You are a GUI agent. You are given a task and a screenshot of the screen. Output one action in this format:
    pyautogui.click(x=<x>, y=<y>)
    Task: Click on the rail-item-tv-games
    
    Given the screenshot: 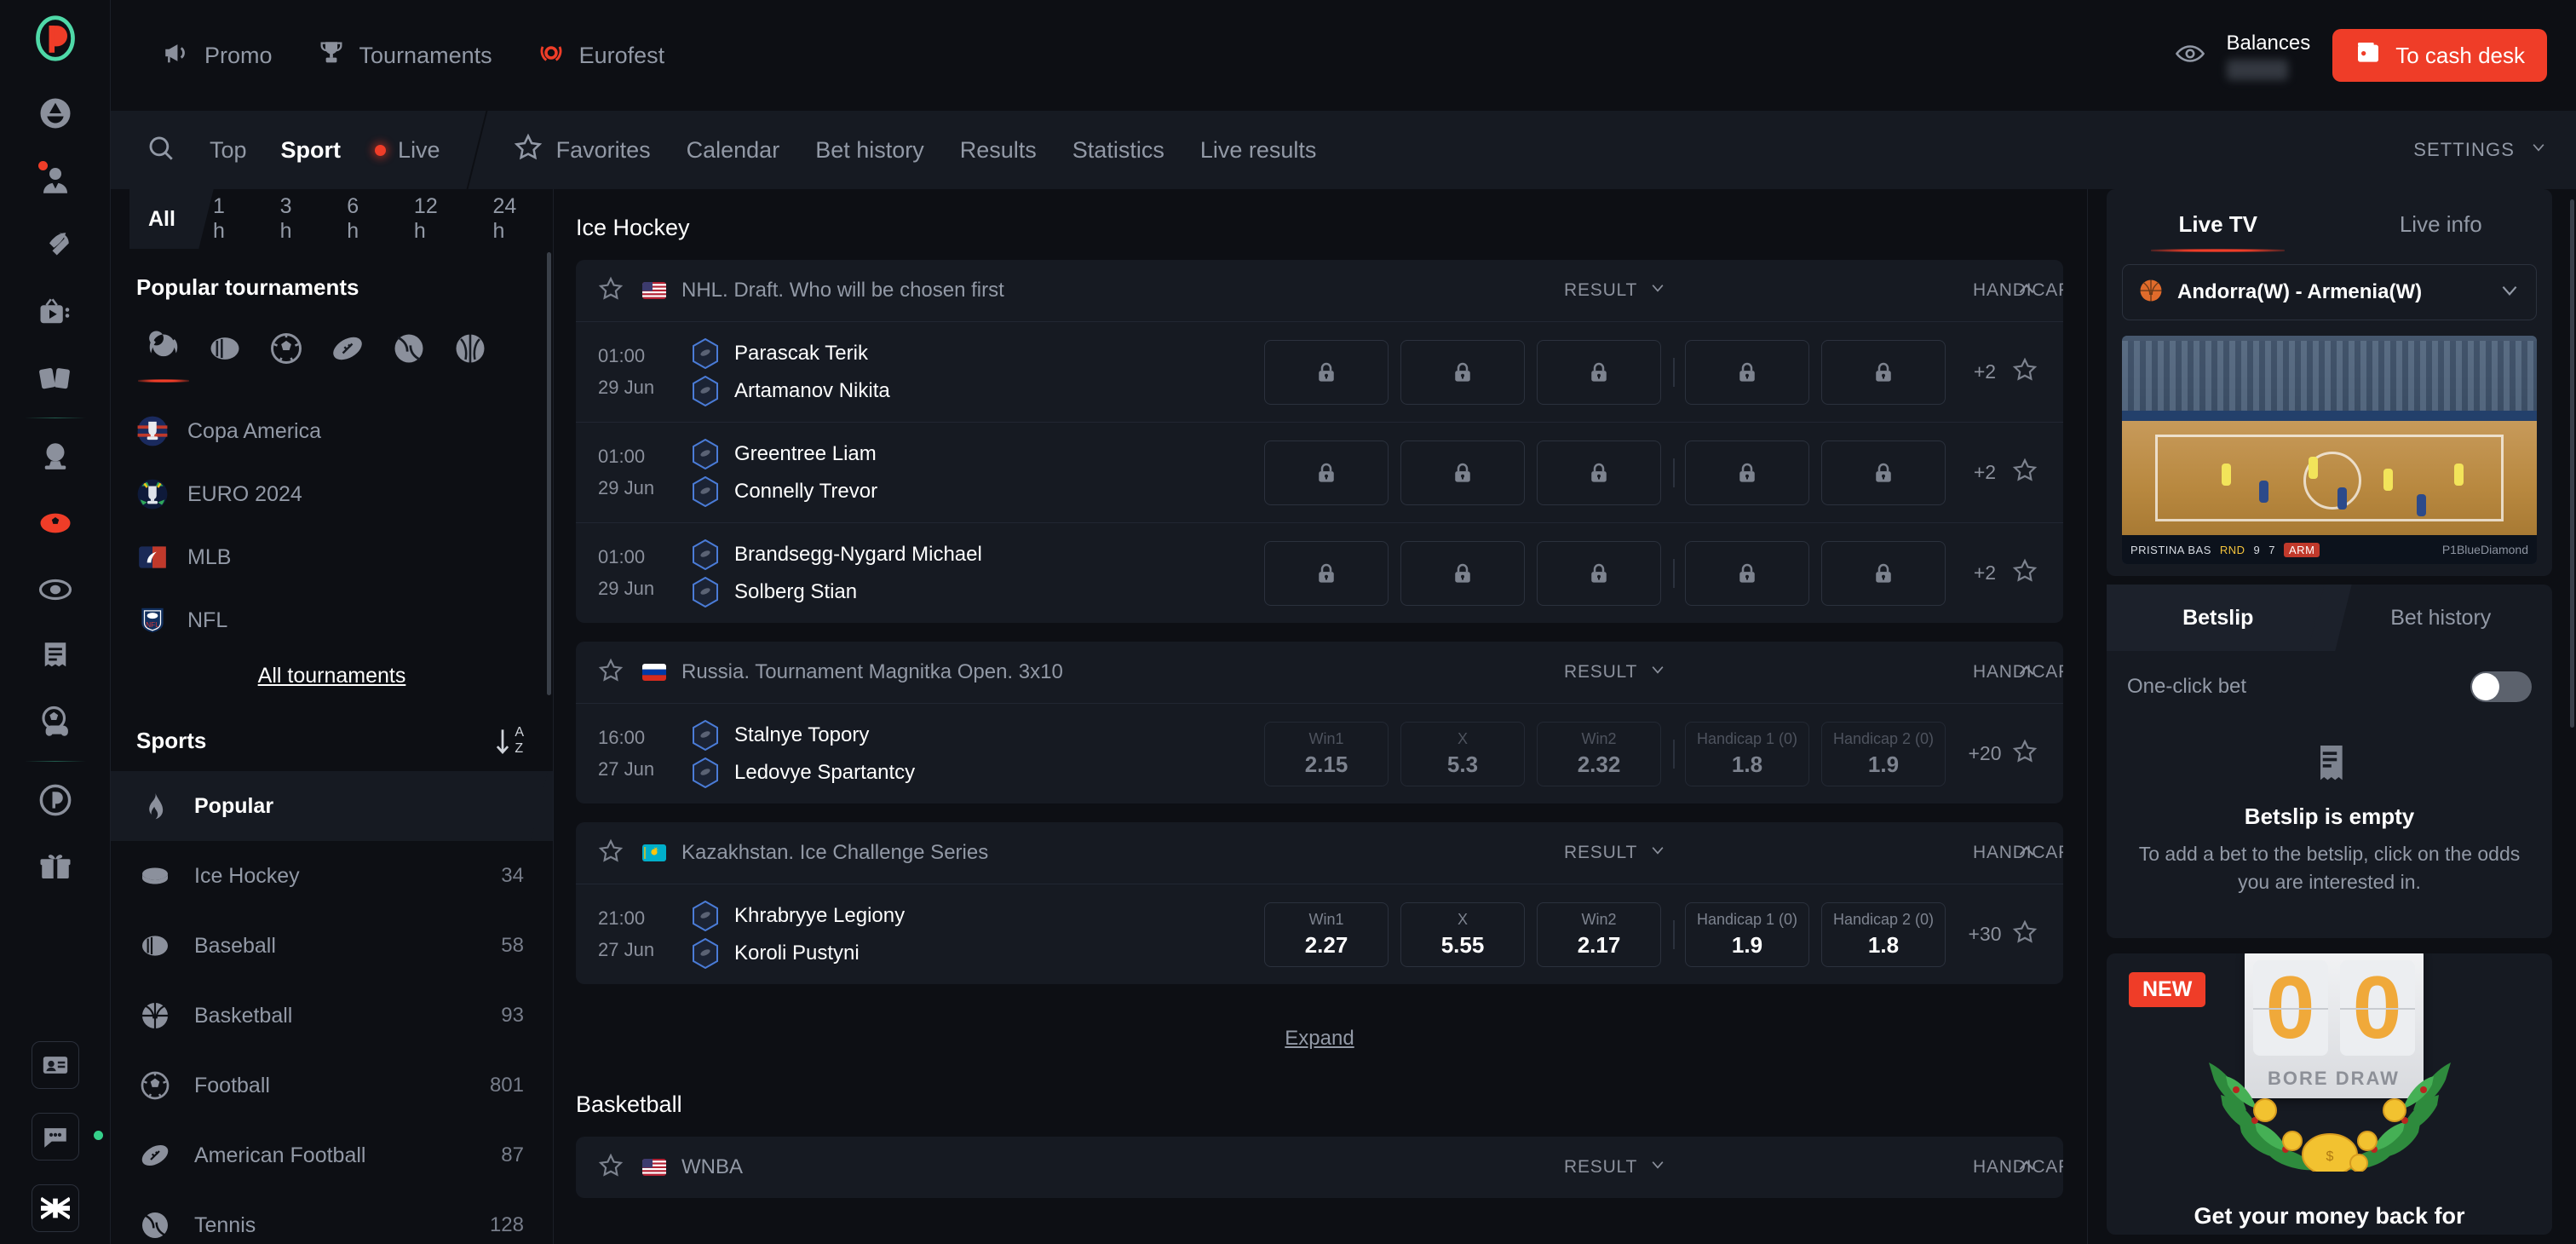 What is the action you would take?
    pyautogui.click(x=55, y=312)
    